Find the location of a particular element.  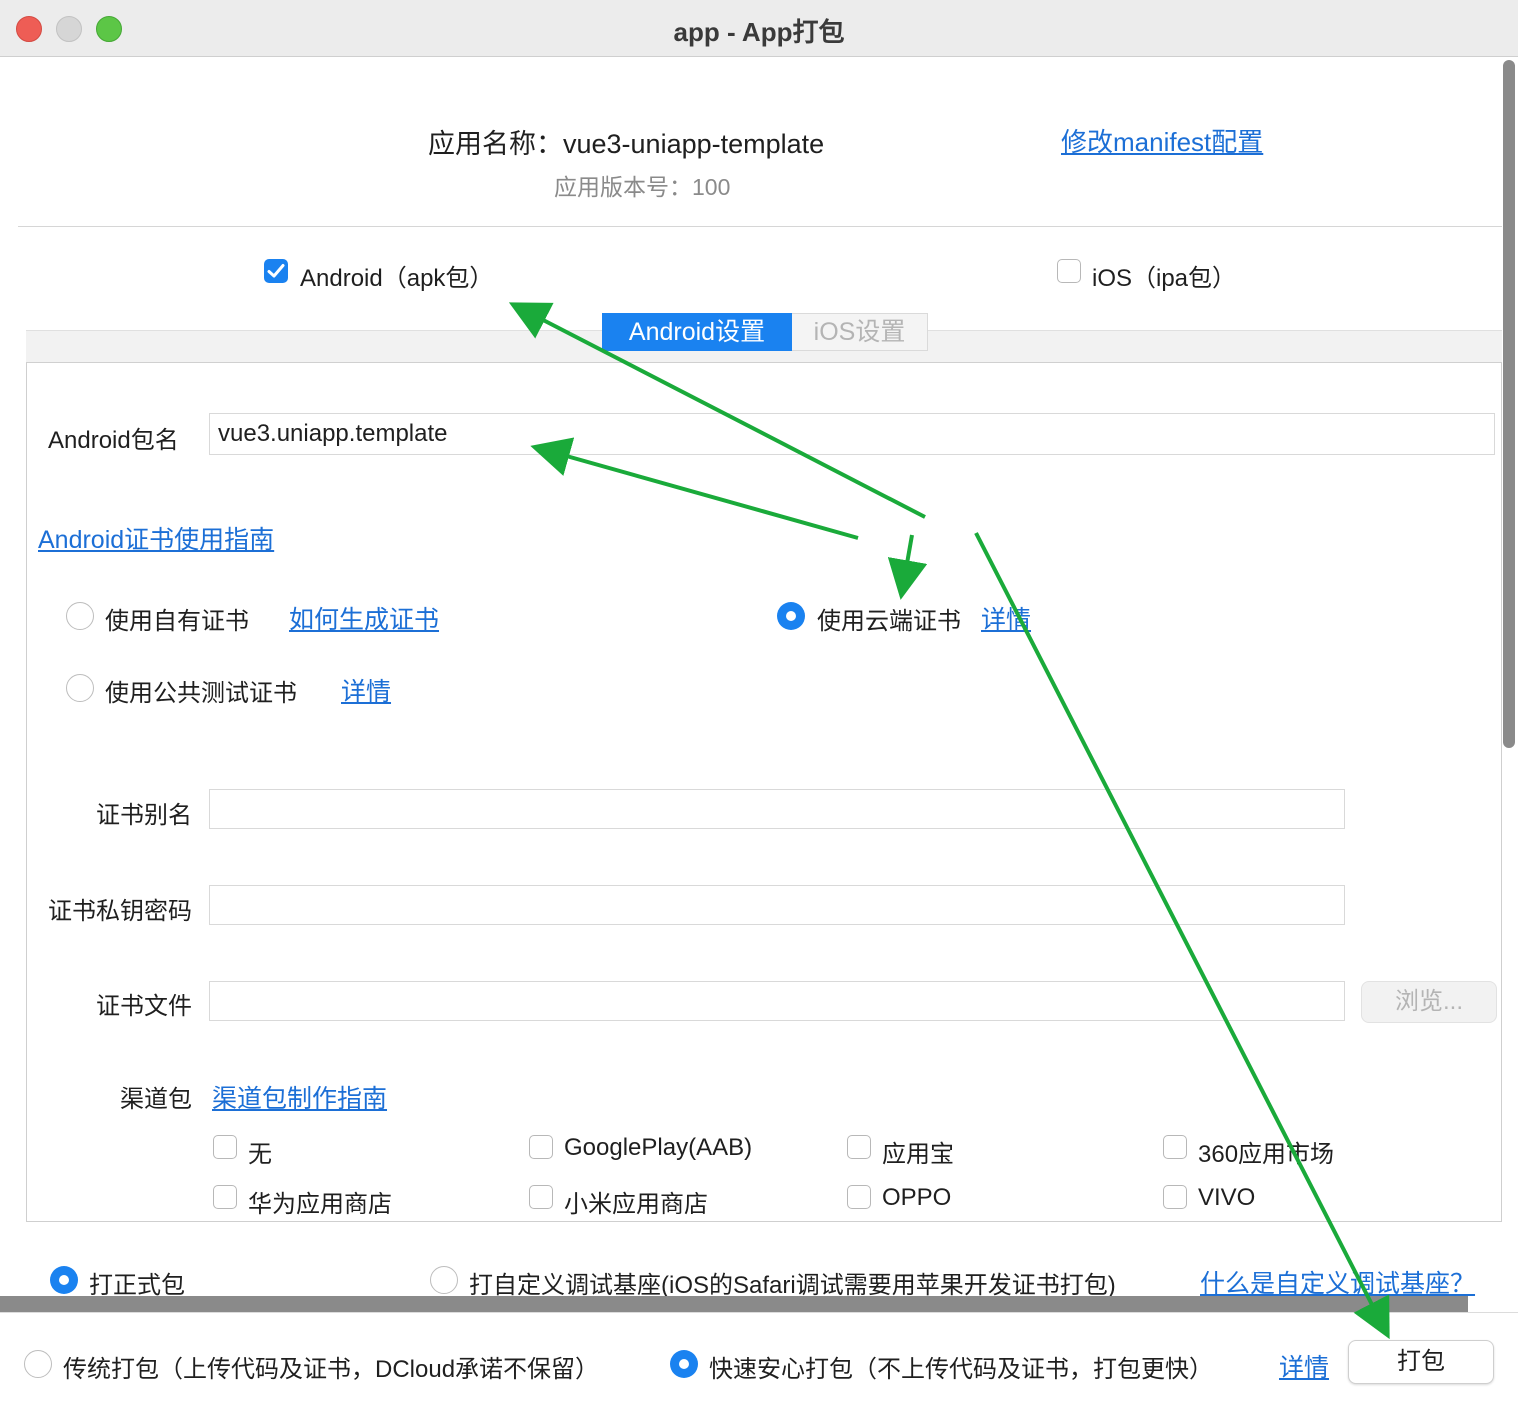

channel-huawei-label: 华为应用商店 is located at coordinates (320, 1204).